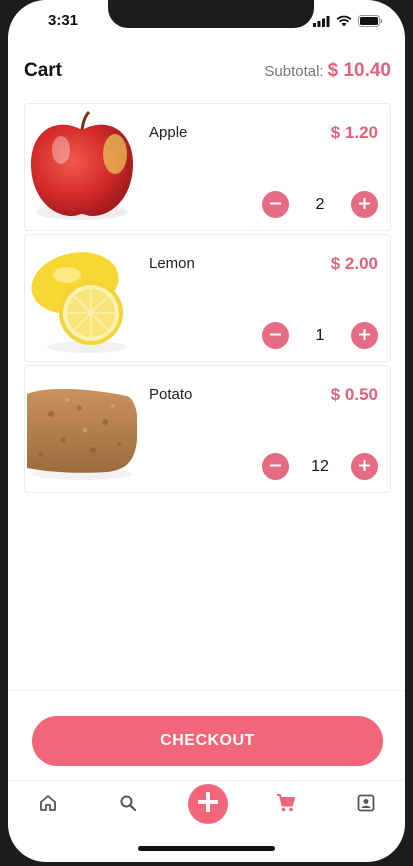 This screenshot has height=866, width=413. I want to click on subtotal: Subtotal: $ 10.40, so click(327, 71).